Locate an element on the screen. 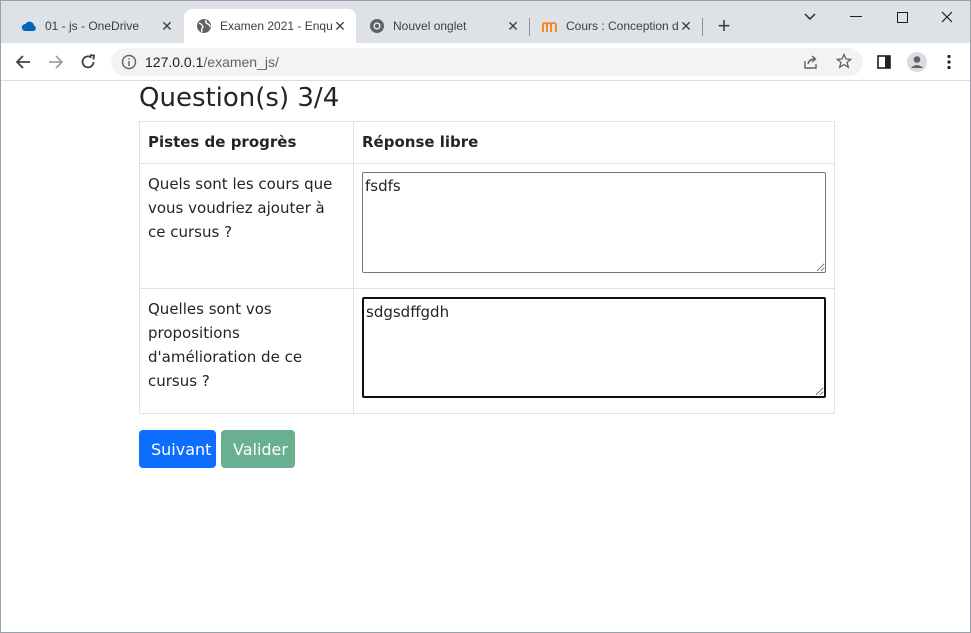  forward-button is located at coordinates (56, 62).